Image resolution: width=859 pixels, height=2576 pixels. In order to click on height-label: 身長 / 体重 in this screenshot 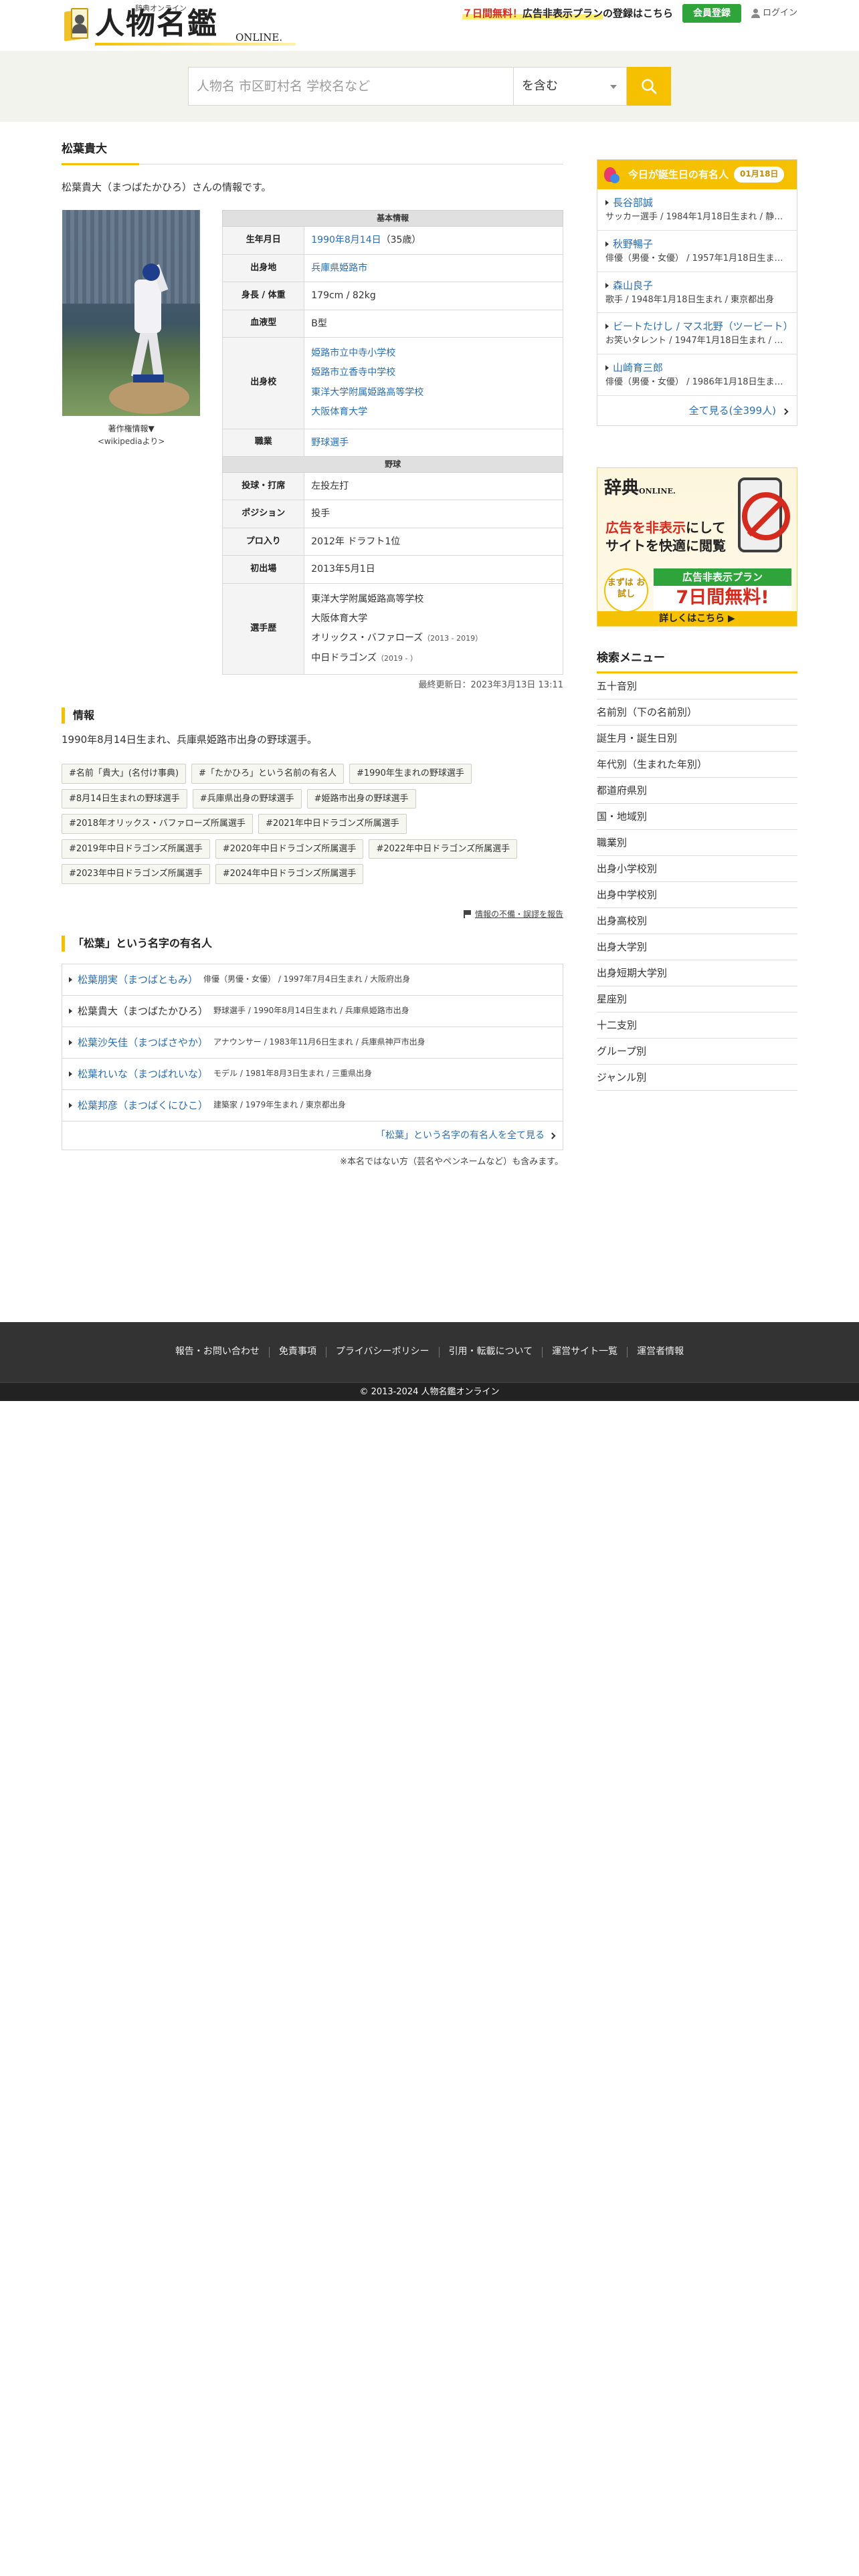, I will do `click(263, 296)`.